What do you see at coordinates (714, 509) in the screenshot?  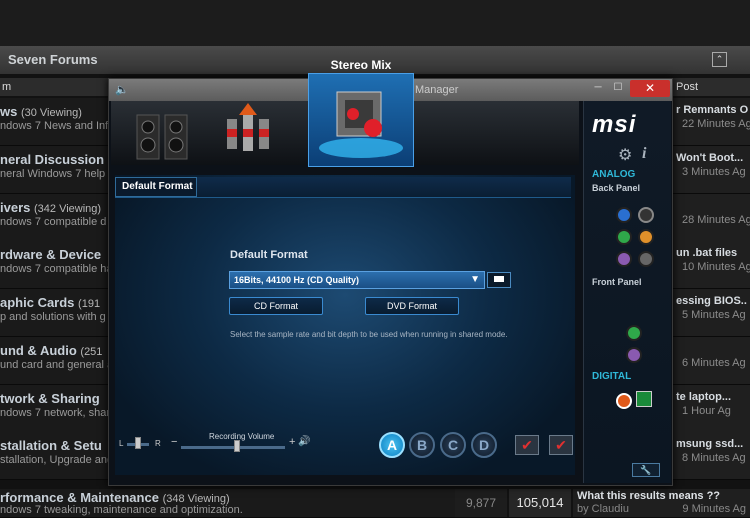 I see `last-post-time: 9 Minutes Ag` at bounding box center [714, 509].